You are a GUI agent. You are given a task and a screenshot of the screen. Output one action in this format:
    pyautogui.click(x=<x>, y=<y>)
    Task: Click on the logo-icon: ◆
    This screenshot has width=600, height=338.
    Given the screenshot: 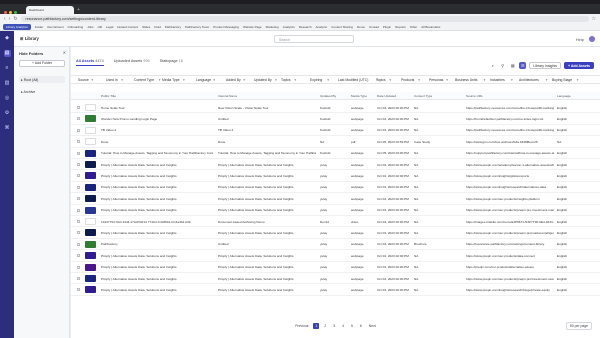 What is the action you would take?
    pyautogui.click(x=7, y=38)
    